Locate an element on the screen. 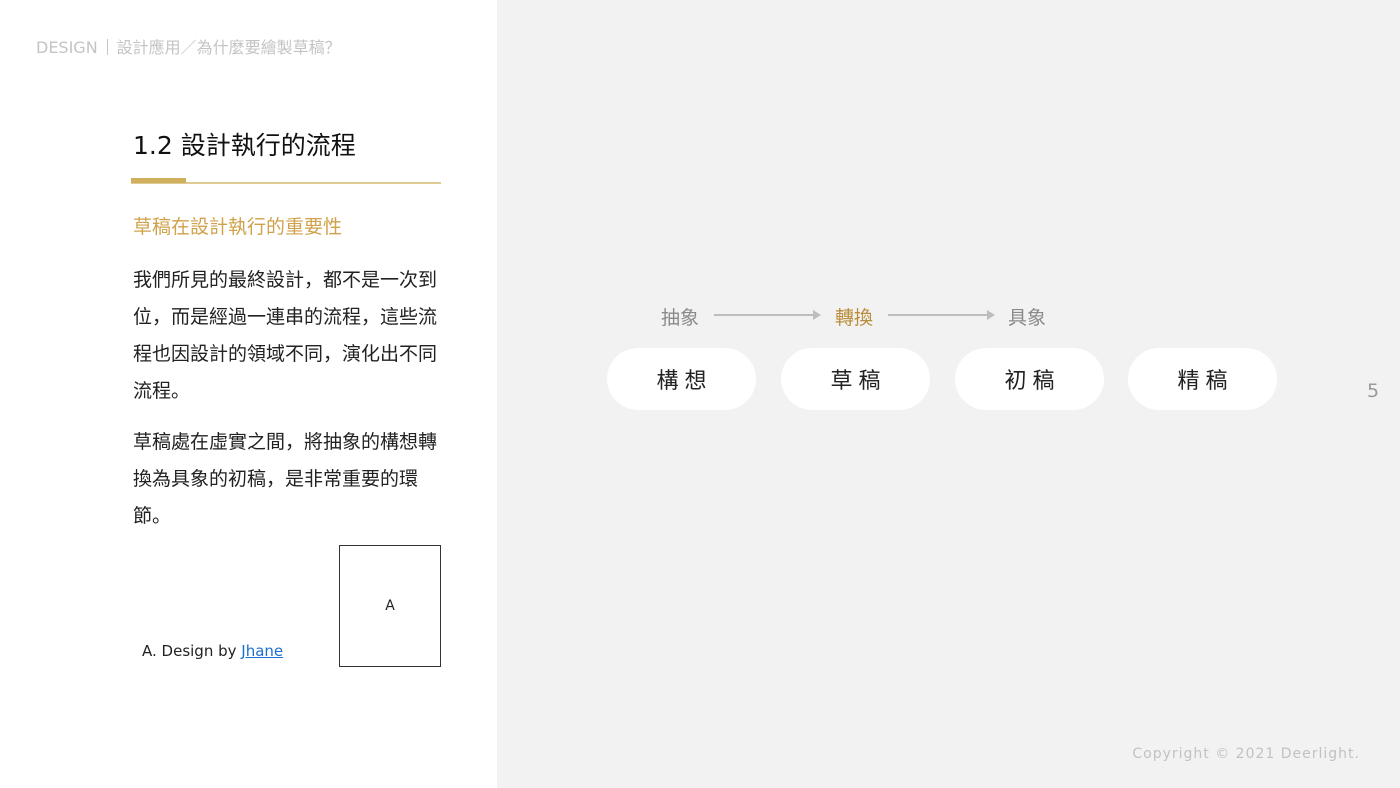  copyright-text: Copyright © 2021 Deerlight. is located at coordinates (1246, 754).